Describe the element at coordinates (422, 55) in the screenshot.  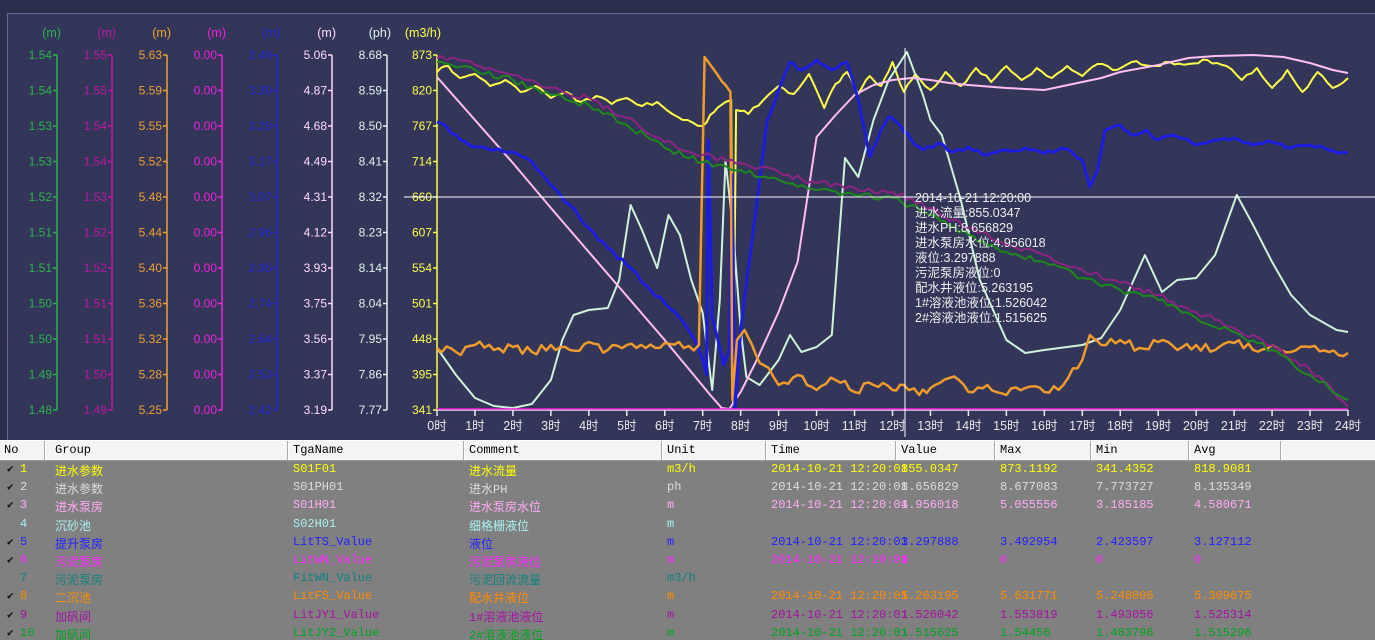
I see `y-axis-tick-label: 873` at that location.